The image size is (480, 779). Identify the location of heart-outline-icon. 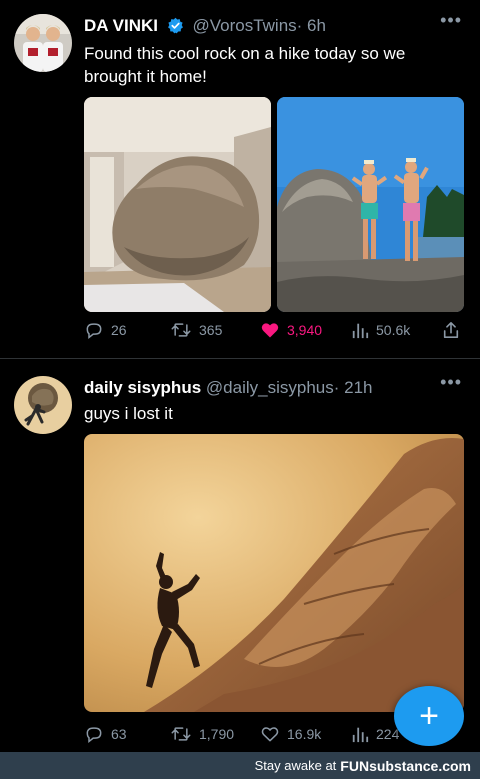
(270, 734).